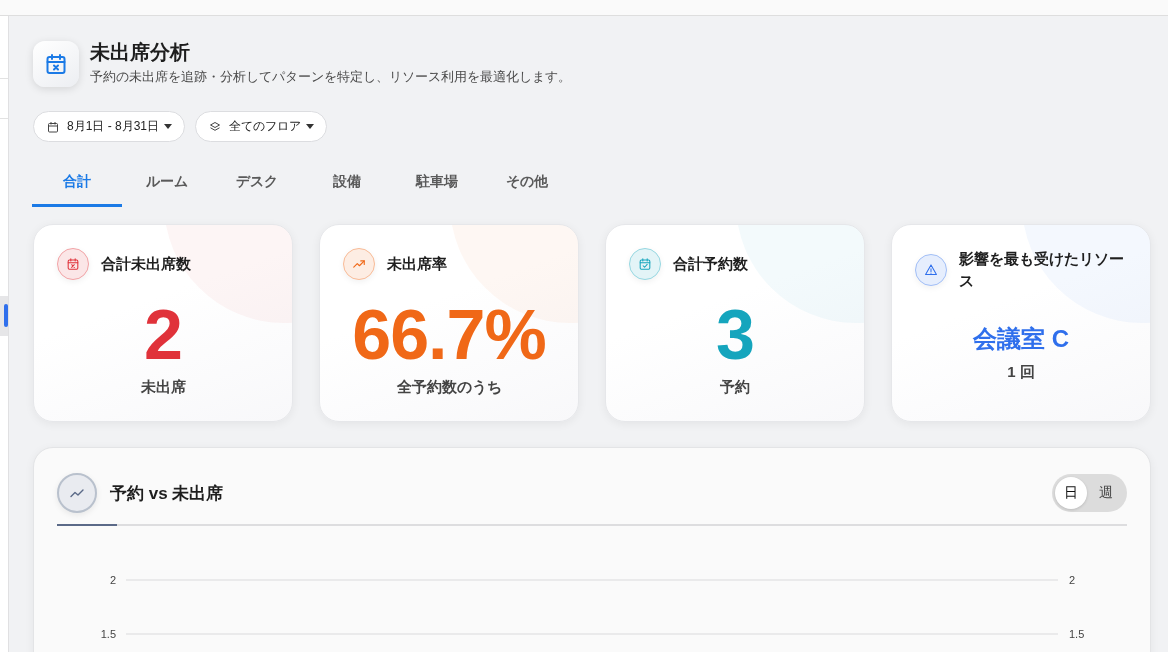  Describe the element at coordinates (109, 126) in the screenshot. I see `filter-dropdown: 8月1日 - 8月31日` at that location.